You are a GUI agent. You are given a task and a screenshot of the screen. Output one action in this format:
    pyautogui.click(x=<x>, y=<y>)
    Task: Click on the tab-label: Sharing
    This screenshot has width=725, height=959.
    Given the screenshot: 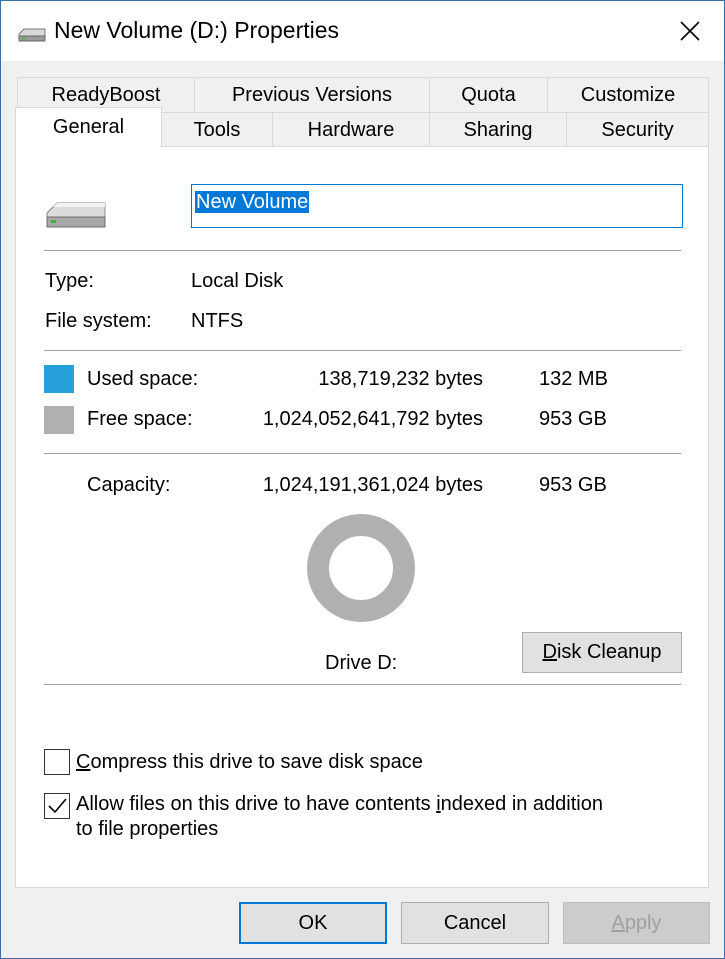 What is the action you would take?
    pyautogui.click(x=498, y=129)
    